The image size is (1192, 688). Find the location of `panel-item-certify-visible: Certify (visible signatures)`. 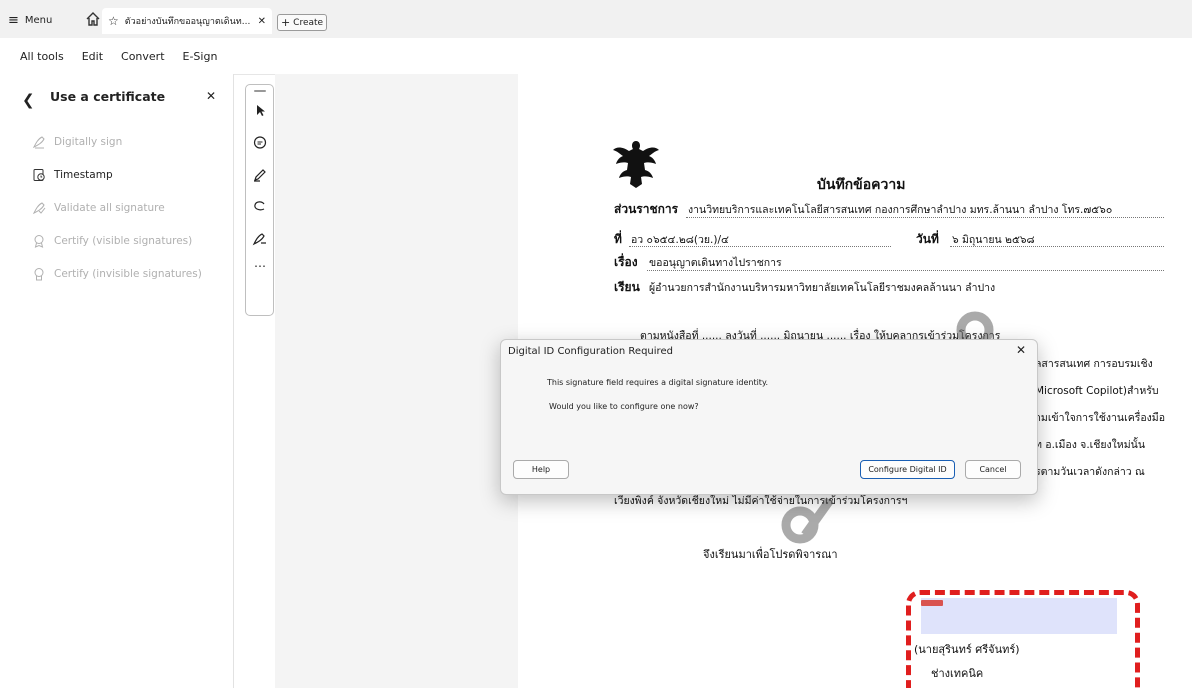

panel-item-certify-visible: Certify (visible signatures) is located at coordinates (112, 241).